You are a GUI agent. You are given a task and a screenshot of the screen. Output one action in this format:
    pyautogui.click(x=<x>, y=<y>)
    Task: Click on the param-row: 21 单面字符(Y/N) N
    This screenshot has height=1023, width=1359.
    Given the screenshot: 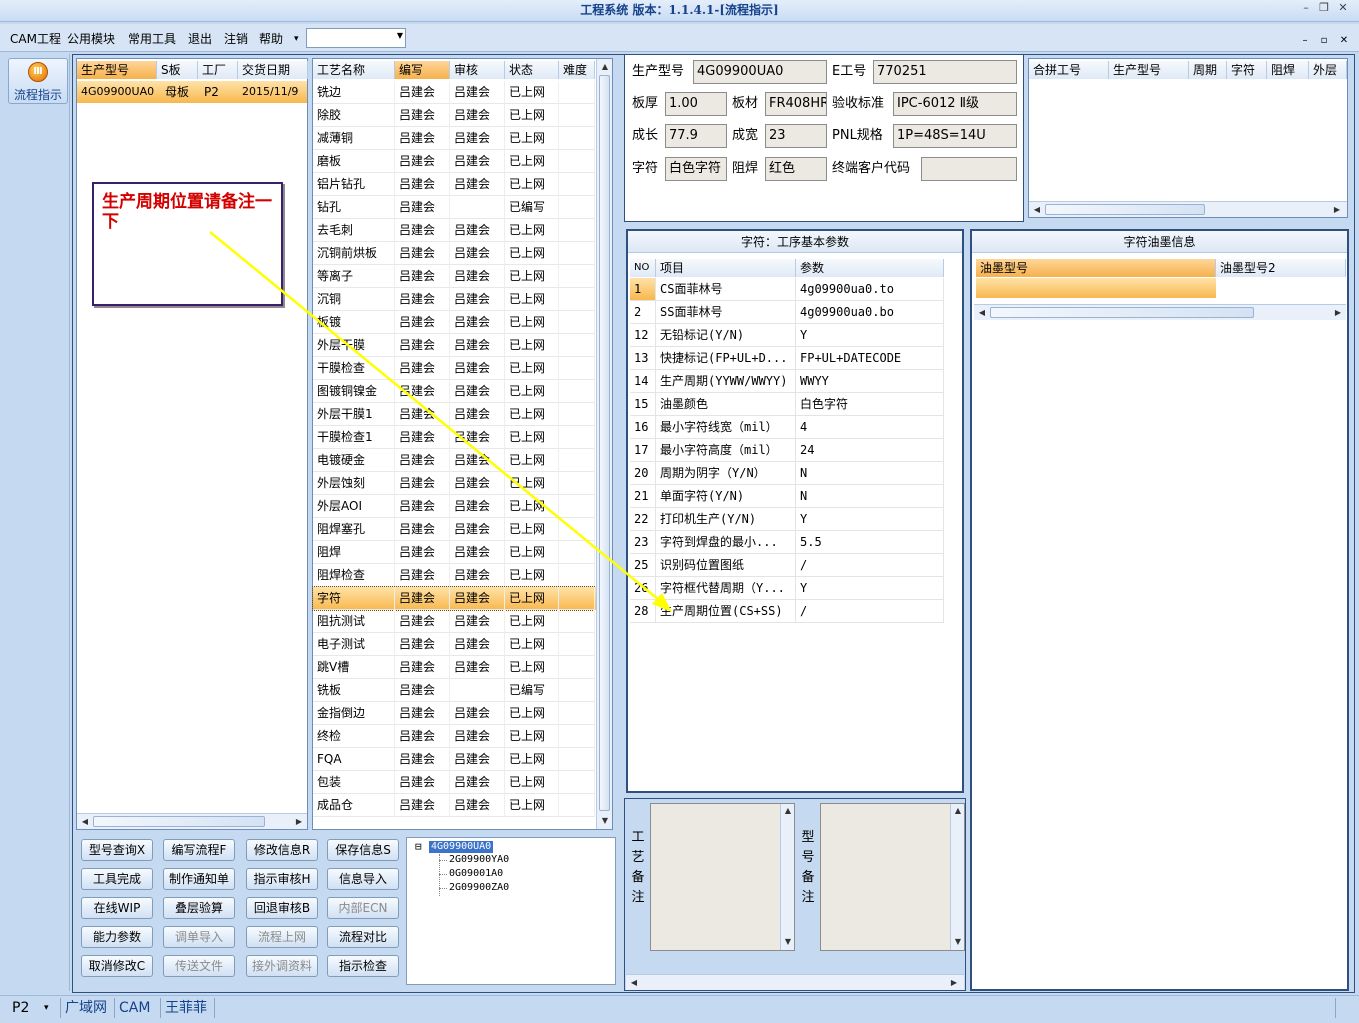 What is the action you would take?
    pyautogui.click(x=787, y=496)
    